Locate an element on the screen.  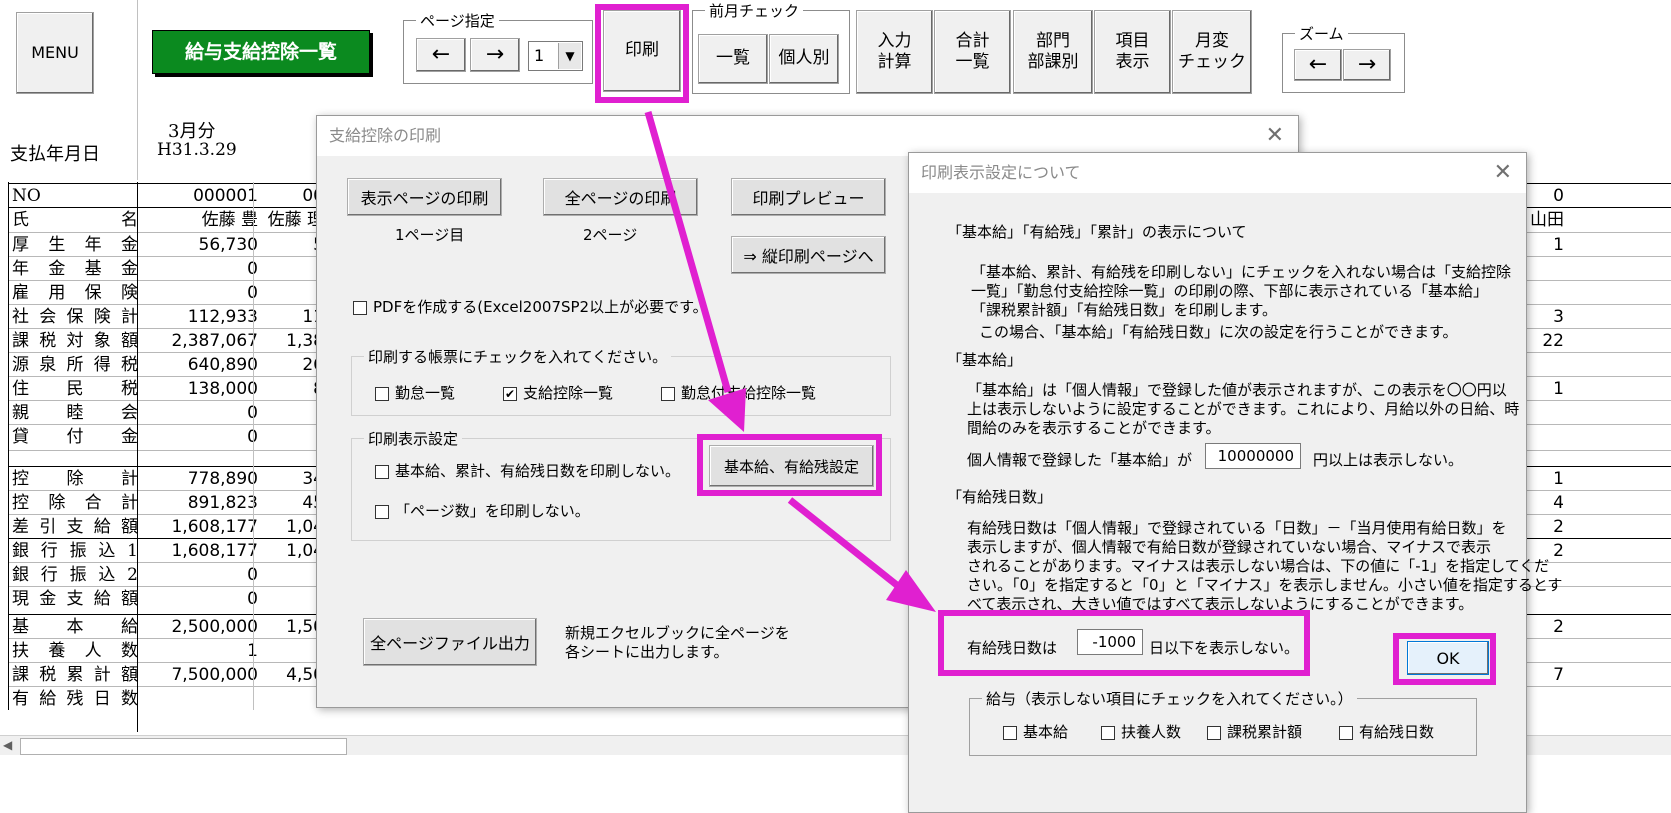
annotation-arrows is located at coordinates (790, 361).